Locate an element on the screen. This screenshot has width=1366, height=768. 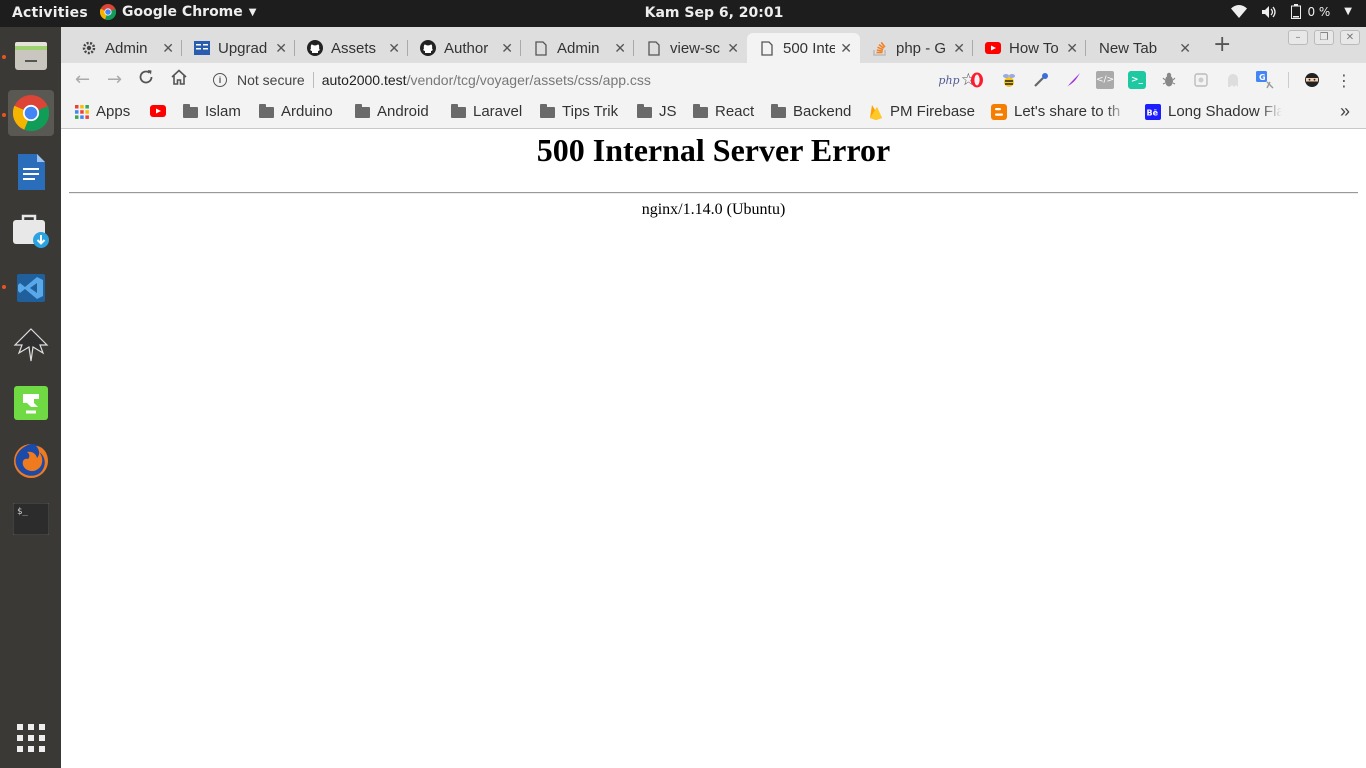
translate-extension-icon: G is located at coordinates (1265, 80).